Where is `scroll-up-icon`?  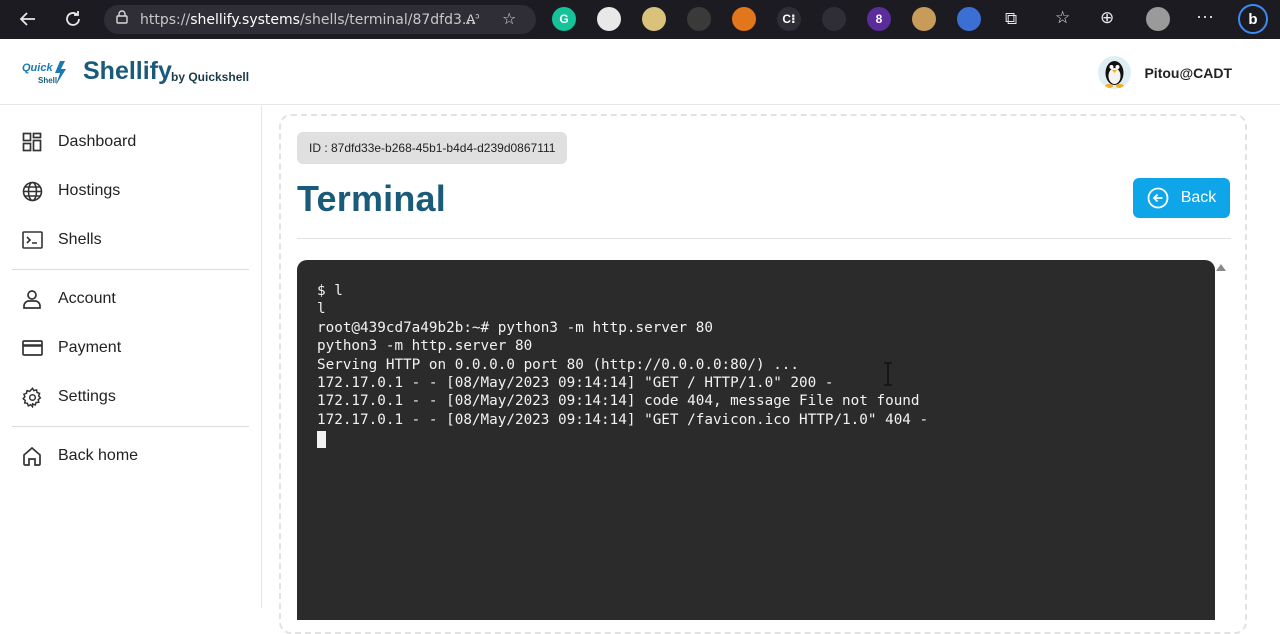 scroll-up-icon is located at coordinates (1221, 267).